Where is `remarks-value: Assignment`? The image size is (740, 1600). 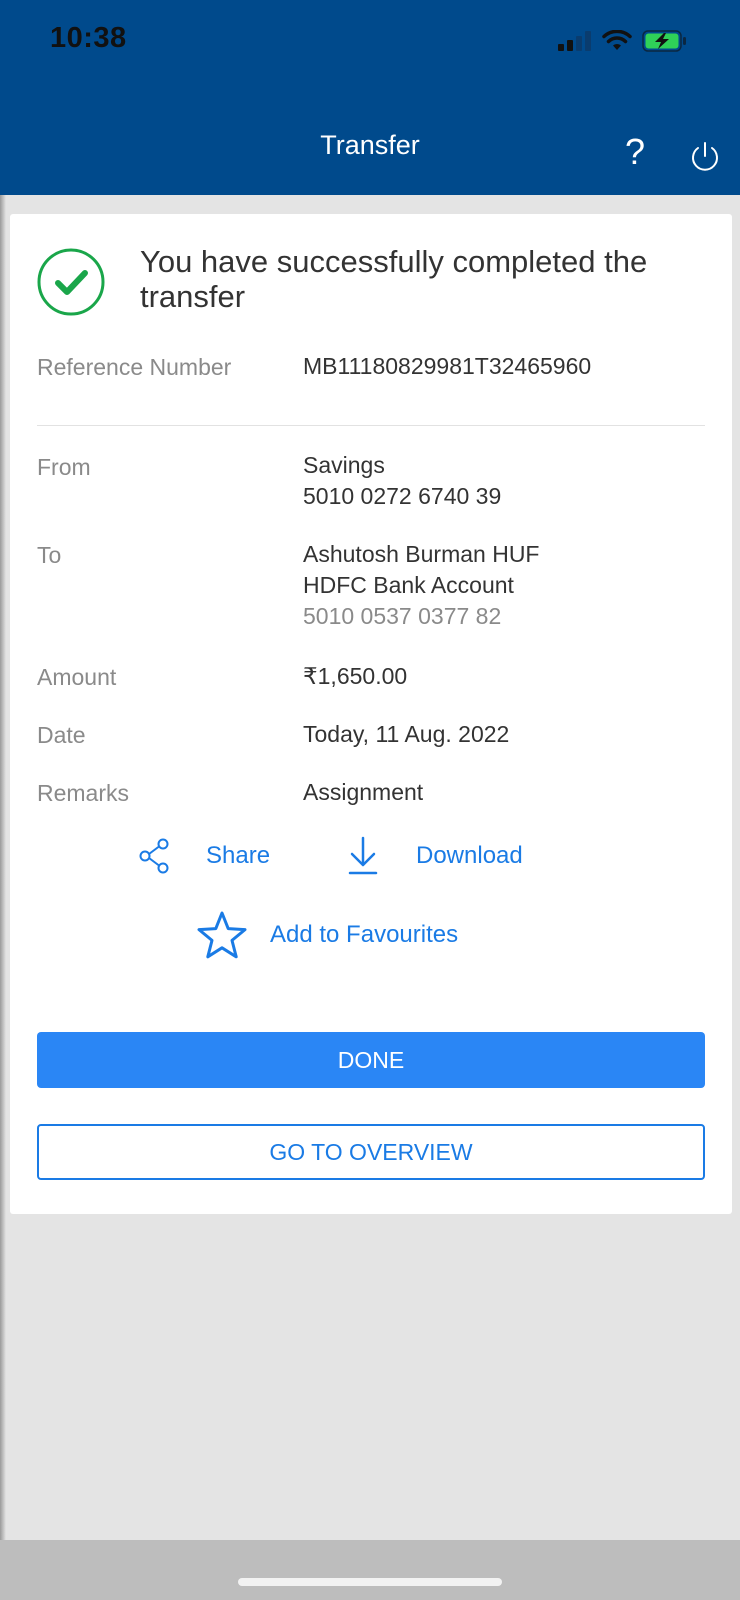 remarks-value: Assignment is located at coordinates (363, 792).